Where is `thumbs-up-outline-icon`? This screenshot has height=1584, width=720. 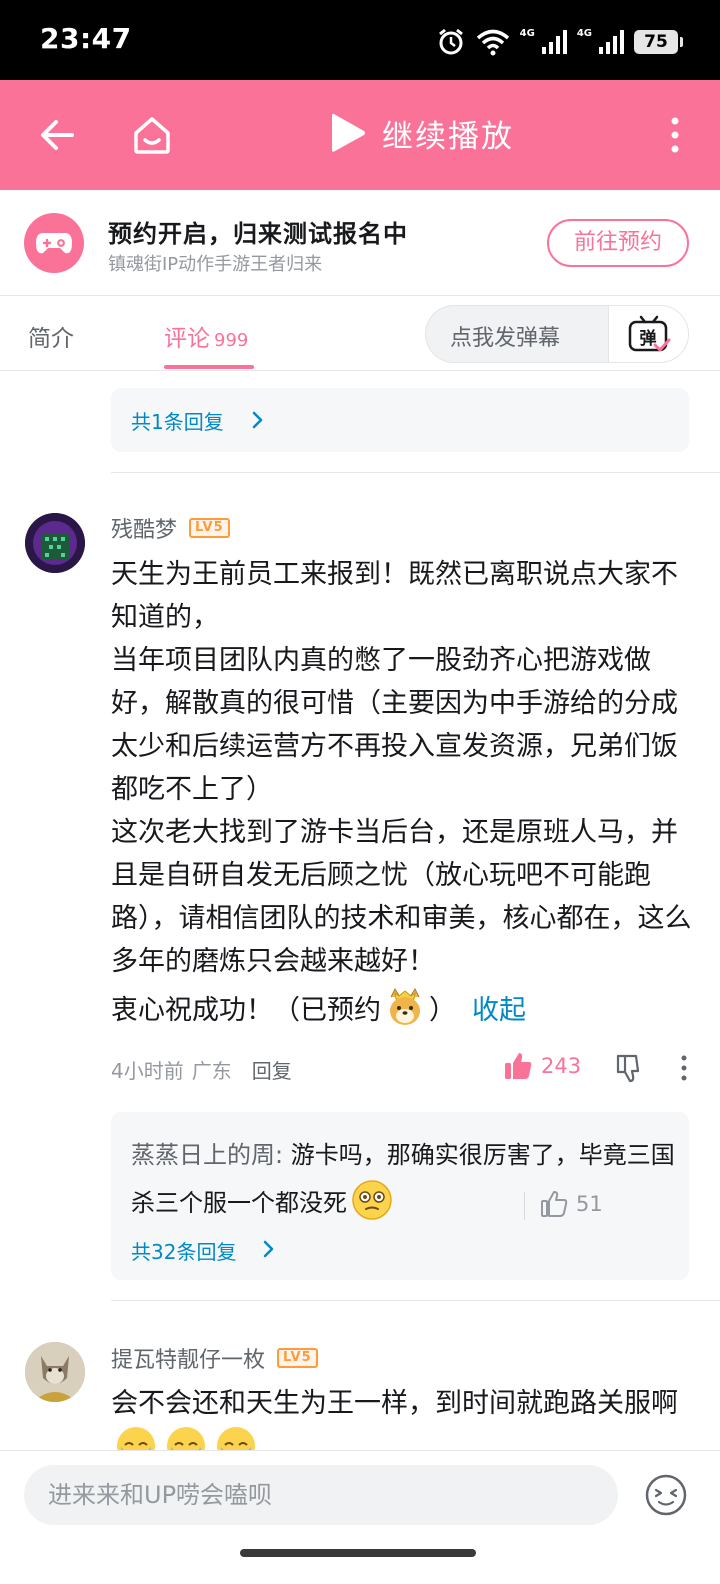 thumbs-up-outline-icon is located at coordinates (554, 1204).